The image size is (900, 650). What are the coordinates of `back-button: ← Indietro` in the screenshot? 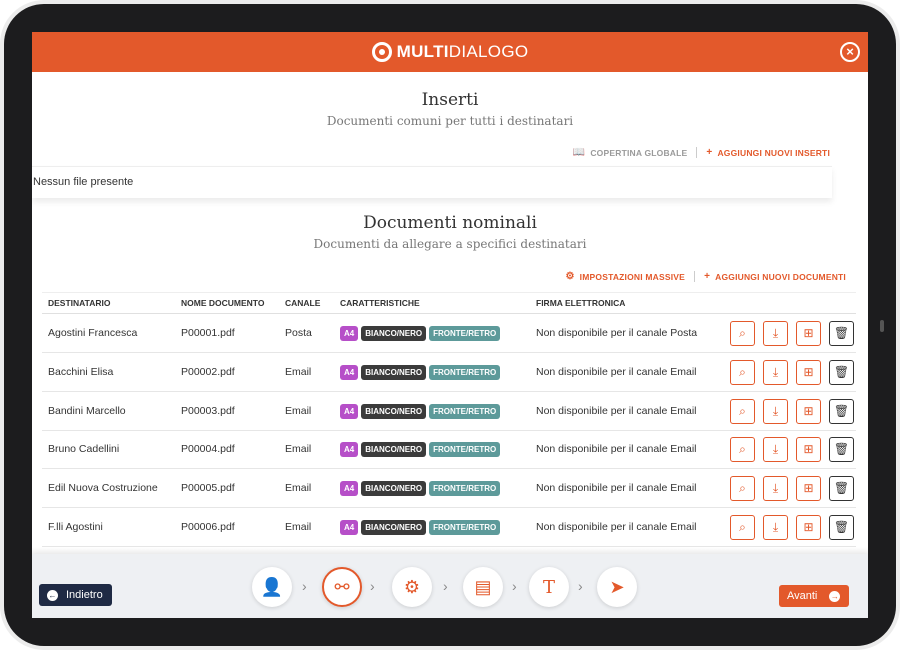 It's located at (75, 595).